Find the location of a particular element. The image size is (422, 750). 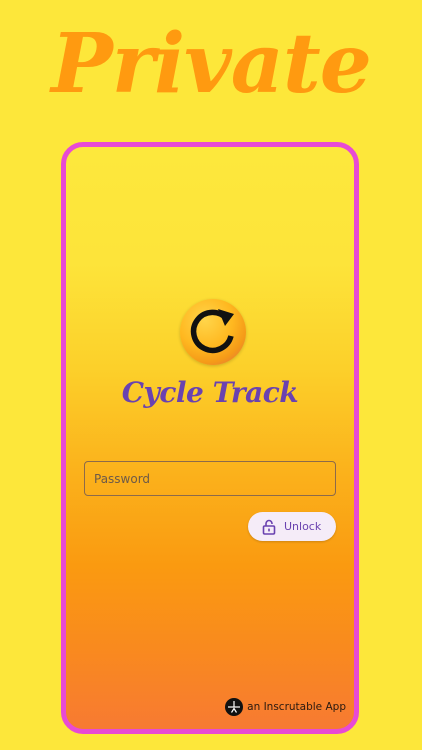

padlock-icon is located at coordinates (269, 527).